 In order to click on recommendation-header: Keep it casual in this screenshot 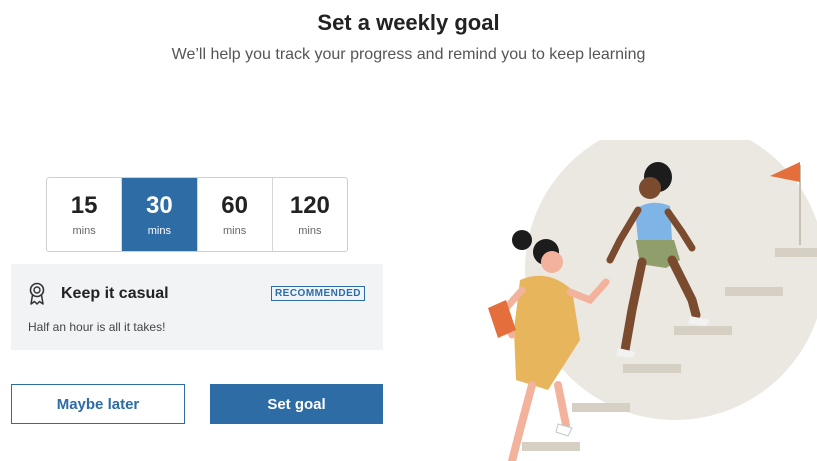, I will do `click(98, 294)`.